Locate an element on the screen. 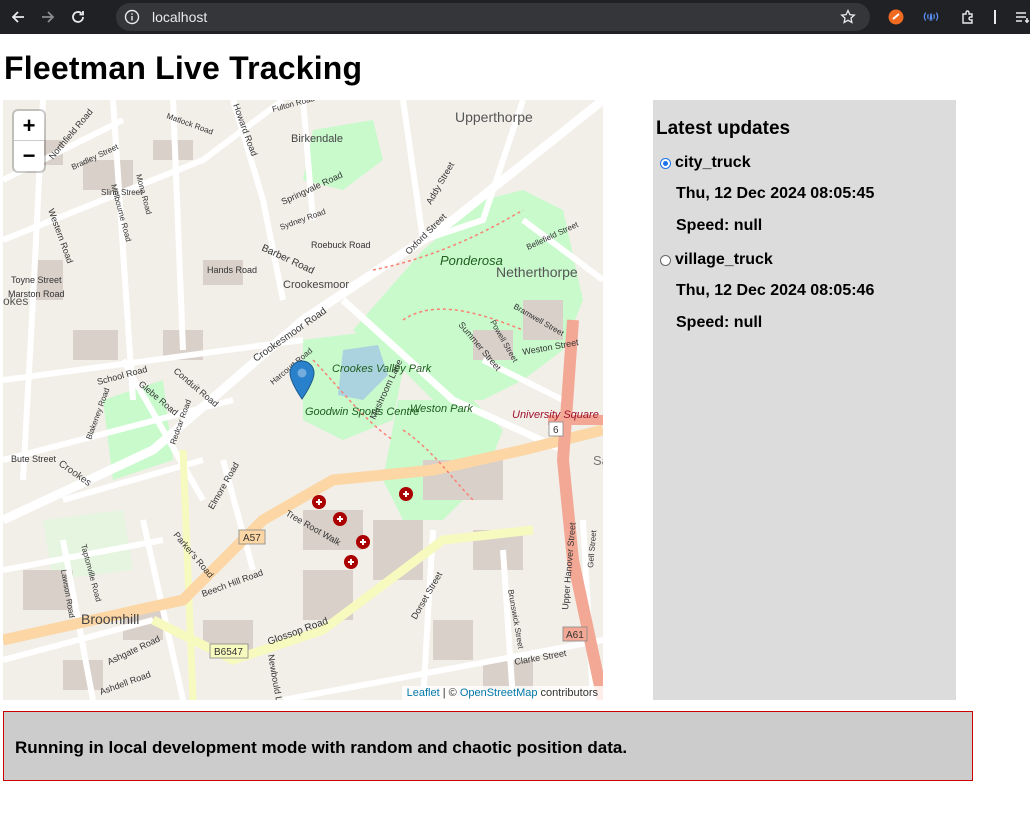 The width and height of the screenshot is (1030, 819). road-shield-b6547: B6547 is located at coordinates (229, 651).